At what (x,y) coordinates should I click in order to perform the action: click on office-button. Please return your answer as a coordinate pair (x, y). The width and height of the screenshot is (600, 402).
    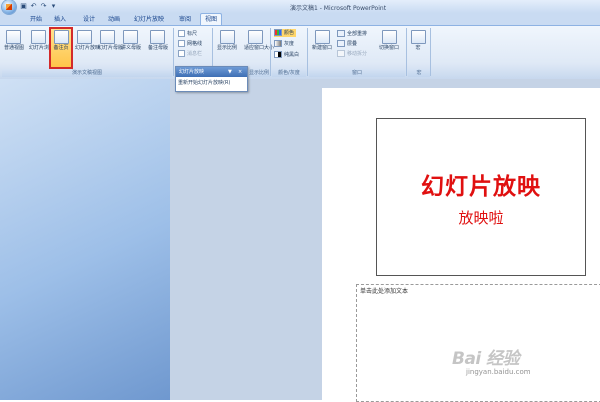
    Looking at the image, I should click on (9, 7).